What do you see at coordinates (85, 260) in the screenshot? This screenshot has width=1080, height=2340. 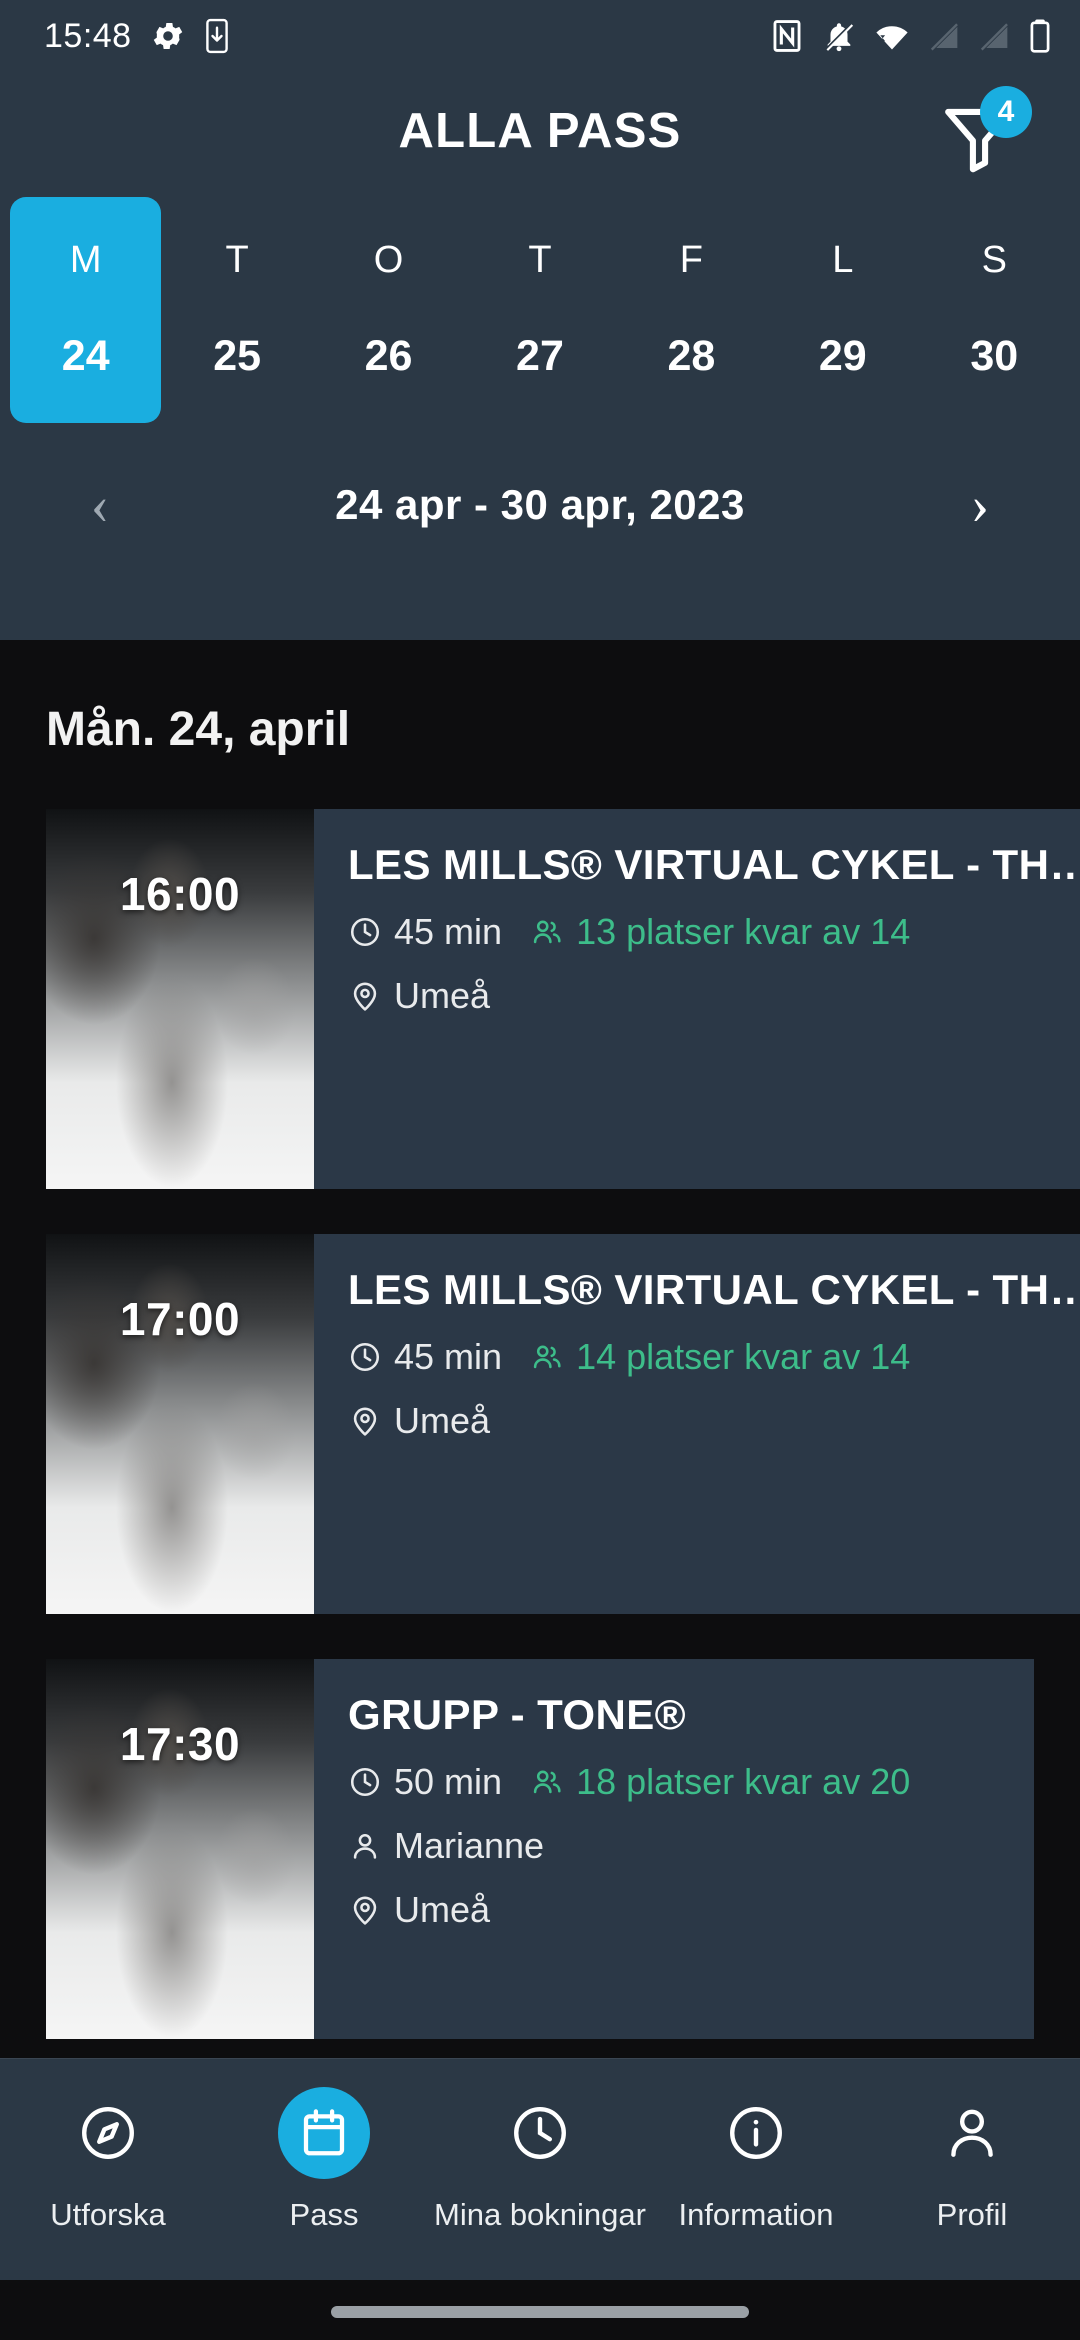 I see `day-label: M` at bounding box center [85, 260].